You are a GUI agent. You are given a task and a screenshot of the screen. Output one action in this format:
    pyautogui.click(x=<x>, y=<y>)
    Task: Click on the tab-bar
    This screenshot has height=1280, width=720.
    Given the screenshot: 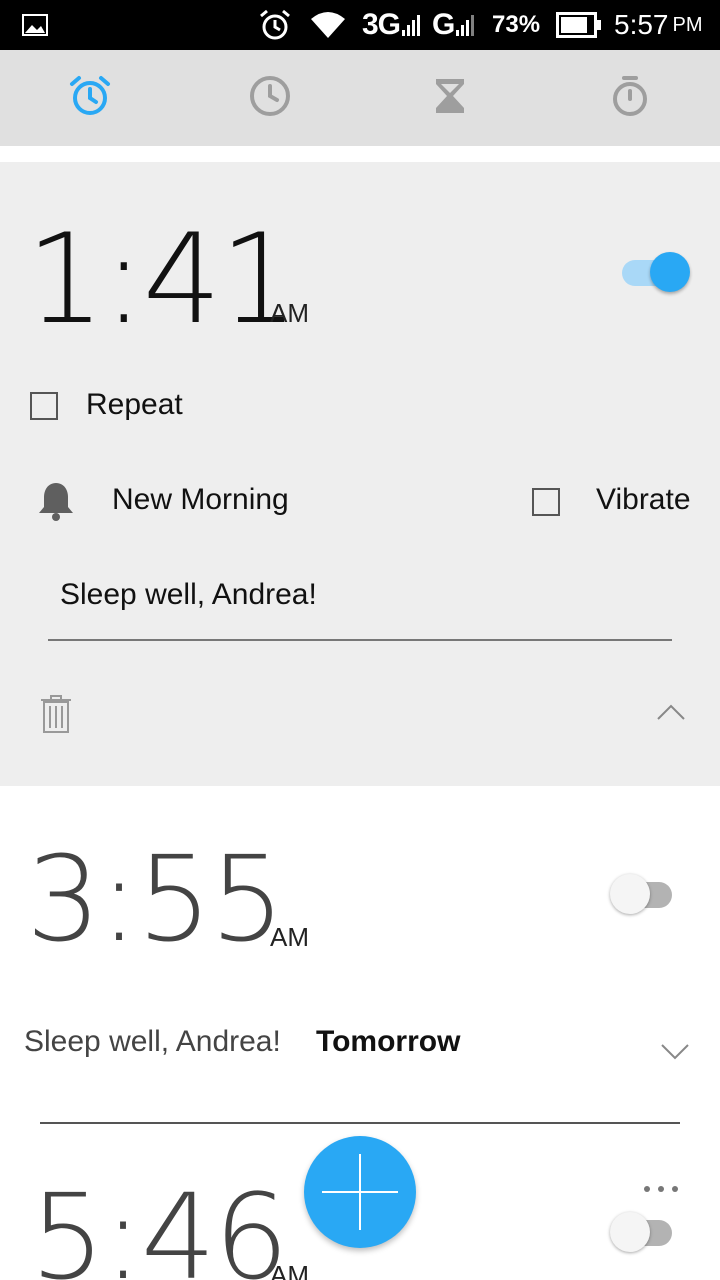 What is the action you would take?
    pyautogui.click(x=360, y=98)
    